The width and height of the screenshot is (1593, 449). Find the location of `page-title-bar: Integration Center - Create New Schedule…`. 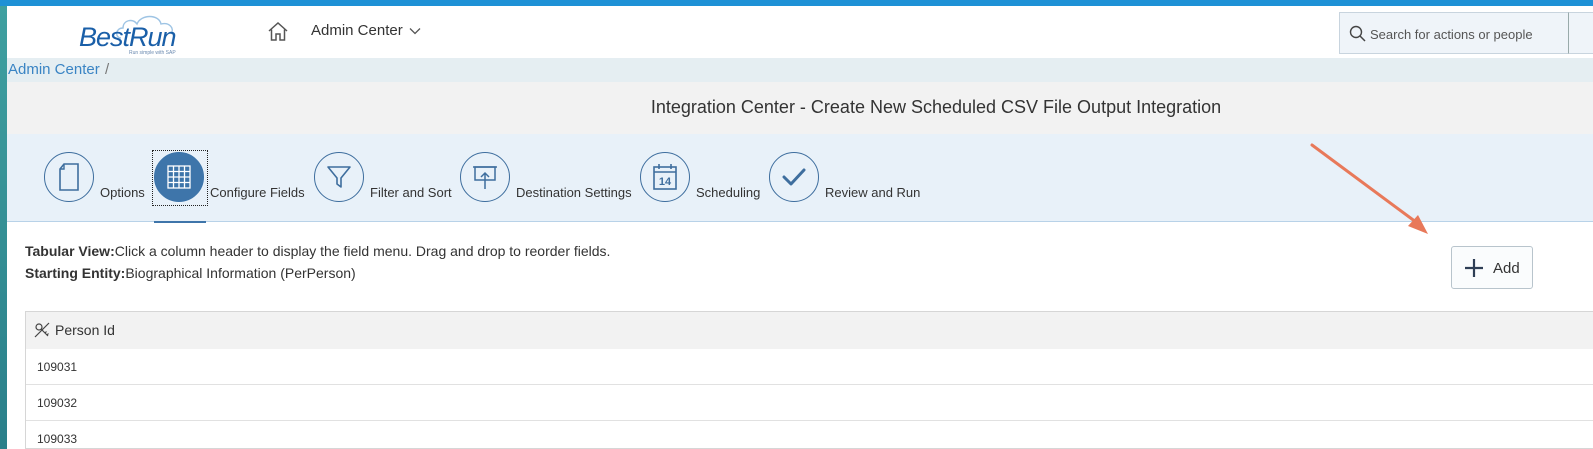

page-title-bar: Integration Center - Create New Schedule… is located at coordinates (800, 108).